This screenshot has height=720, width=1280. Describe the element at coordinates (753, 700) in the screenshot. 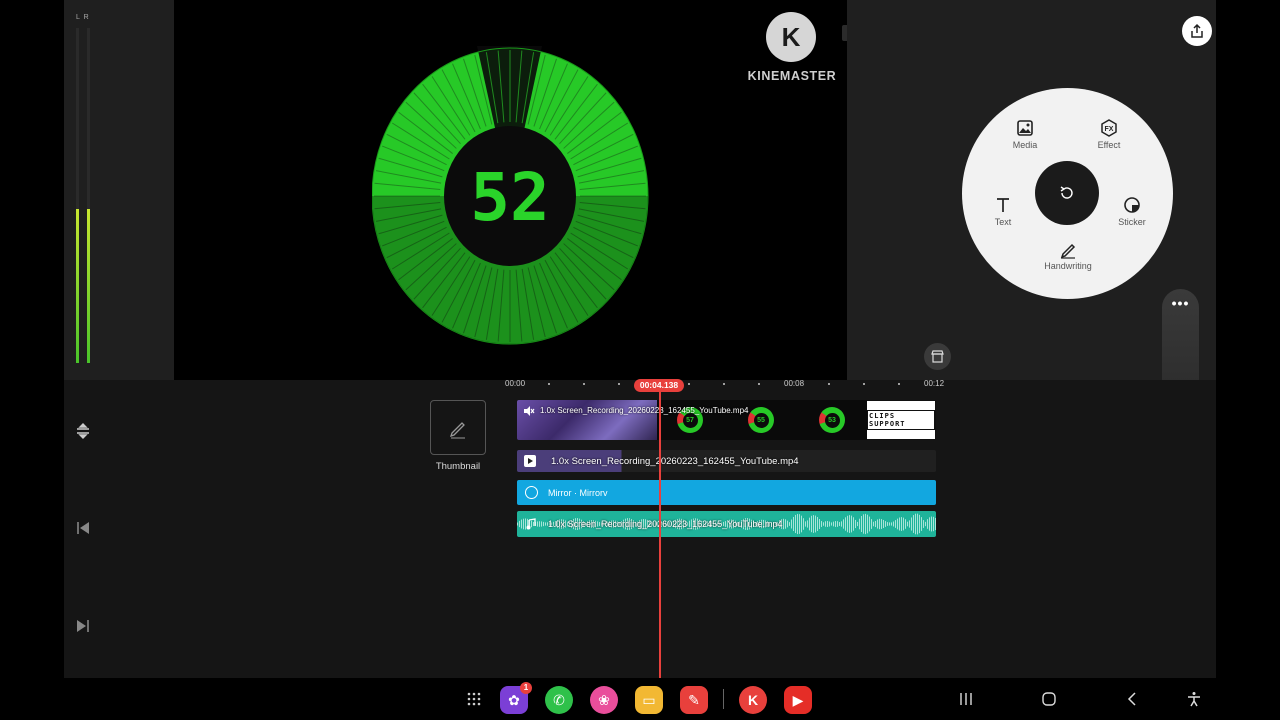

I see `kinemaster-icon: K` at that location.